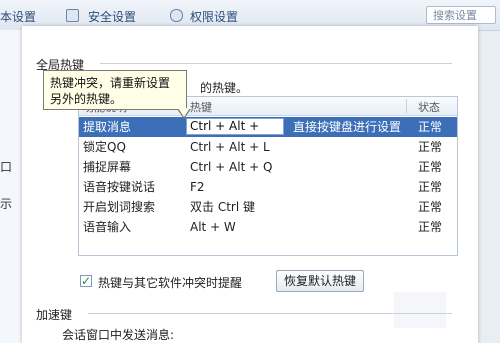  I want to click on hotkey-value: 双击 Ctrl 键, so click(222, 207).